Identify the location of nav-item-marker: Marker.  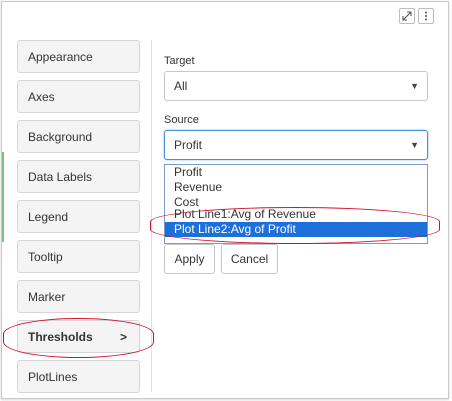
(78, 296).